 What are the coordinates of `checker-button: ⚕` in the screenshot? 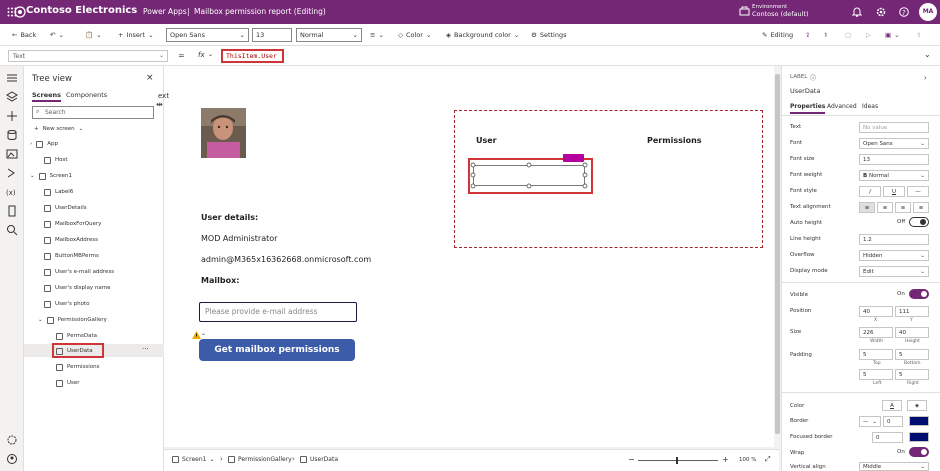 It's located at (826, 35).